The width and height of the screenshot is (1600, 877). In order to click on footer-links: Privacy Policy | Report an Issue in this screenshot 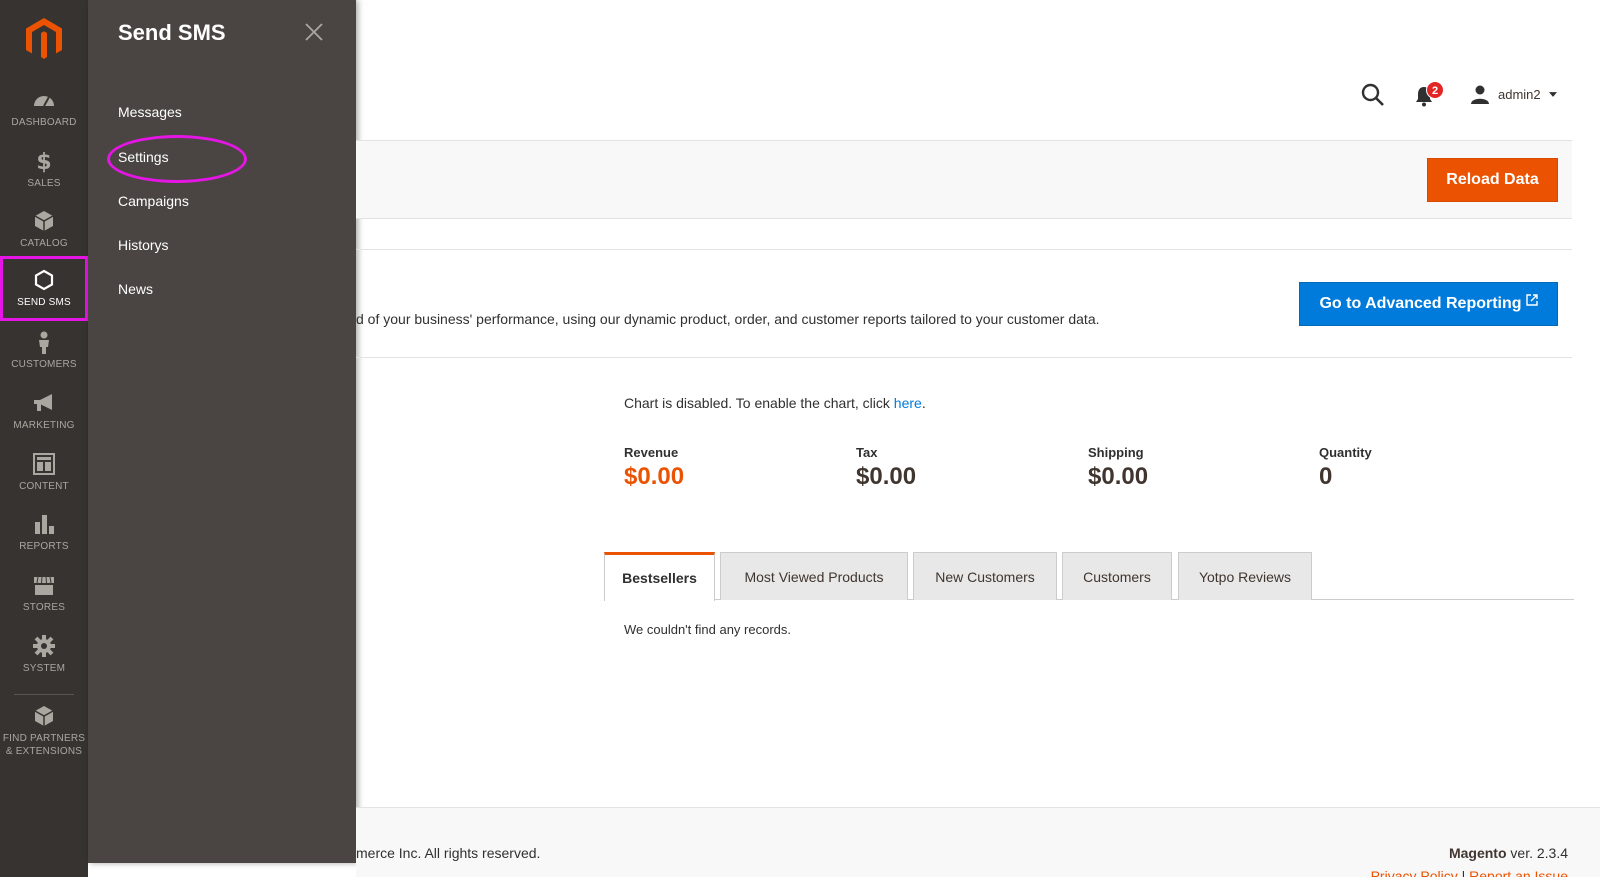, I will do `click(1469, 872)`.